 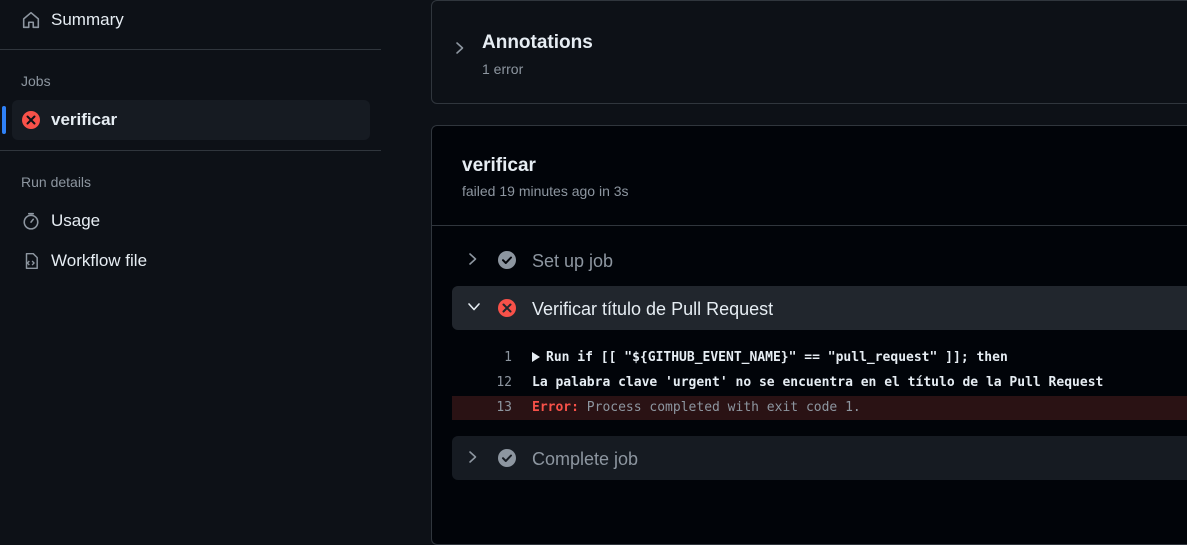 What do you see at coordinates (819, 458) in the screenshot?
I see `step-complete-job: Complete job` at bounding box center [819, 458].